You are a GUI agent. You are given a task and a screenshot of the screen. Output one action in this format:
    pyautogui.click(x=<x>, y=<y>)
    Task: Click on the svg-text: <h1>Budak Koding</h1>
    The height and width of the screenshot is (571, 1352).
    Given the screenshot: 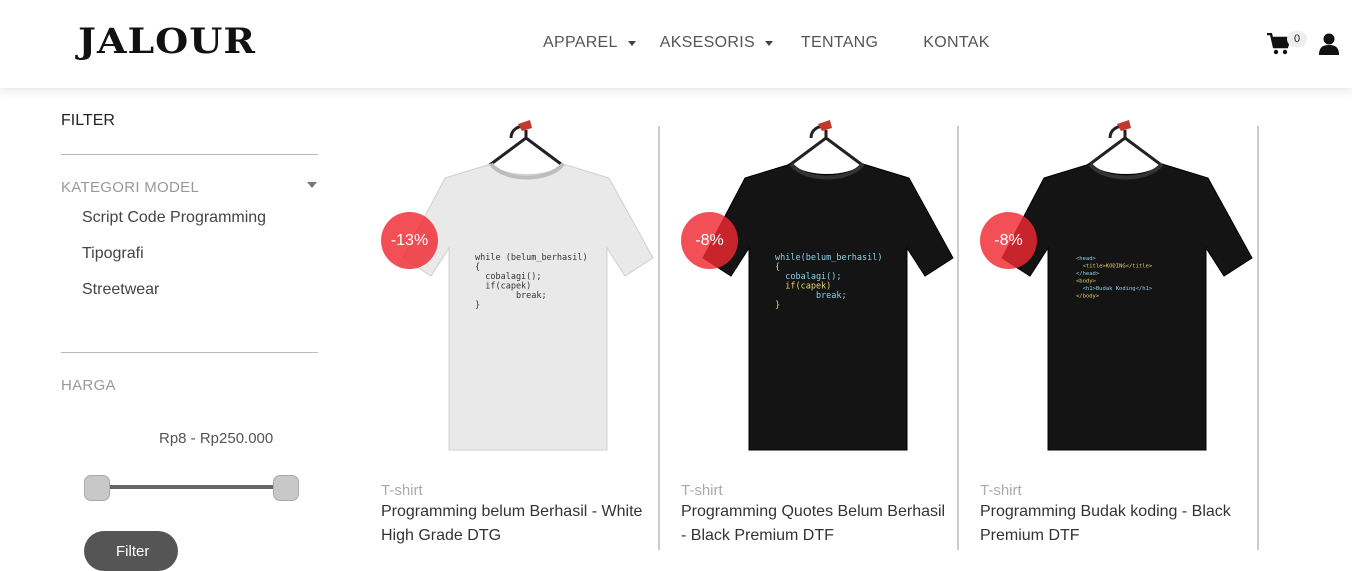 What is the action you would take?
    pyautogui.click(x=1114, y=289)
    